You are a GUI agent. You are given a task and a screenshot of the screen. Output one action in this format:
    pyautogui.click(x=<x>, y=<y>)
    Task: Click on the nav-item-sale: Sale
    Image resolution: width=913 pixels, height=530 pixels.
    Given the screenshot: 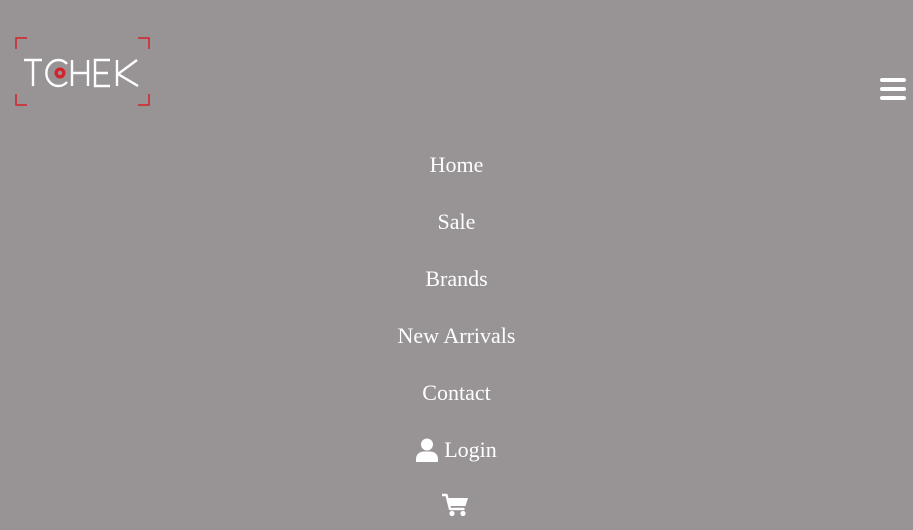 What is the action you would take?
    pyautogui.click(x=456, y=222)
    